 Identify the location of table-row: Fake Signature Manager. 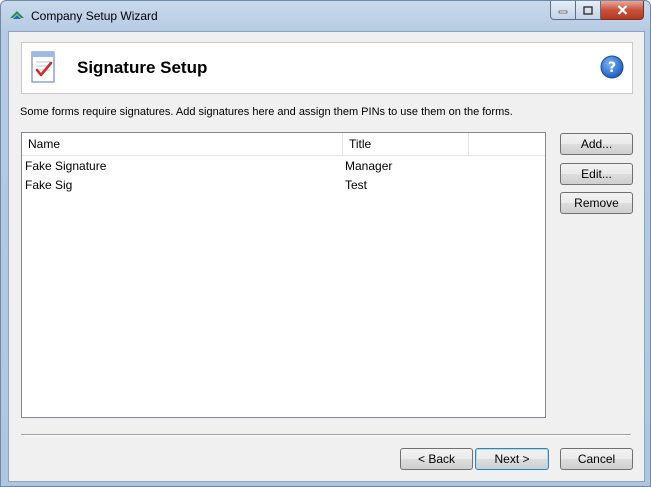
(283, 166).